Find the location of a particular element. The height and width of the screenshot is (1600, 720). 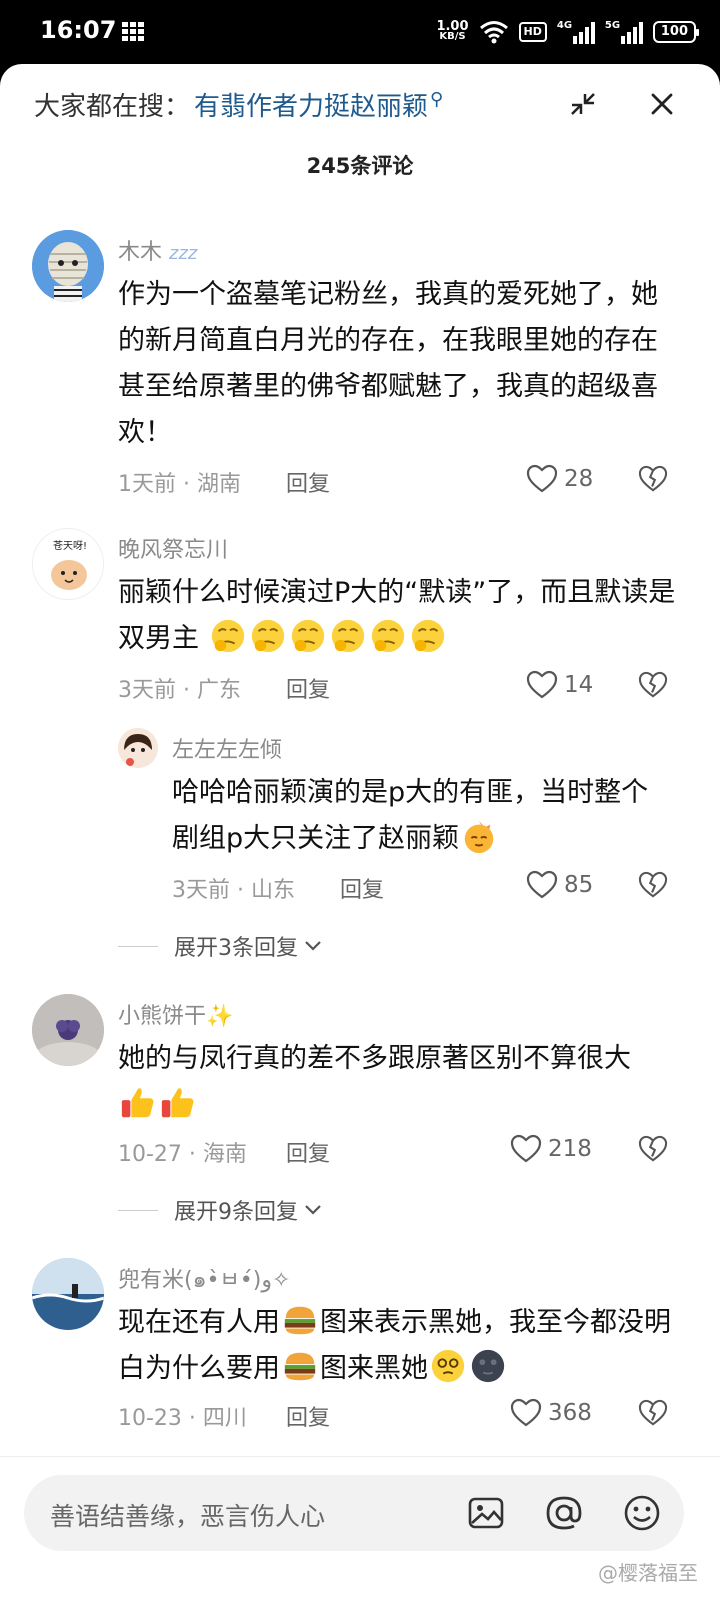

comment-username: 晚风祭忘川 is located at coordinates (173, 548).